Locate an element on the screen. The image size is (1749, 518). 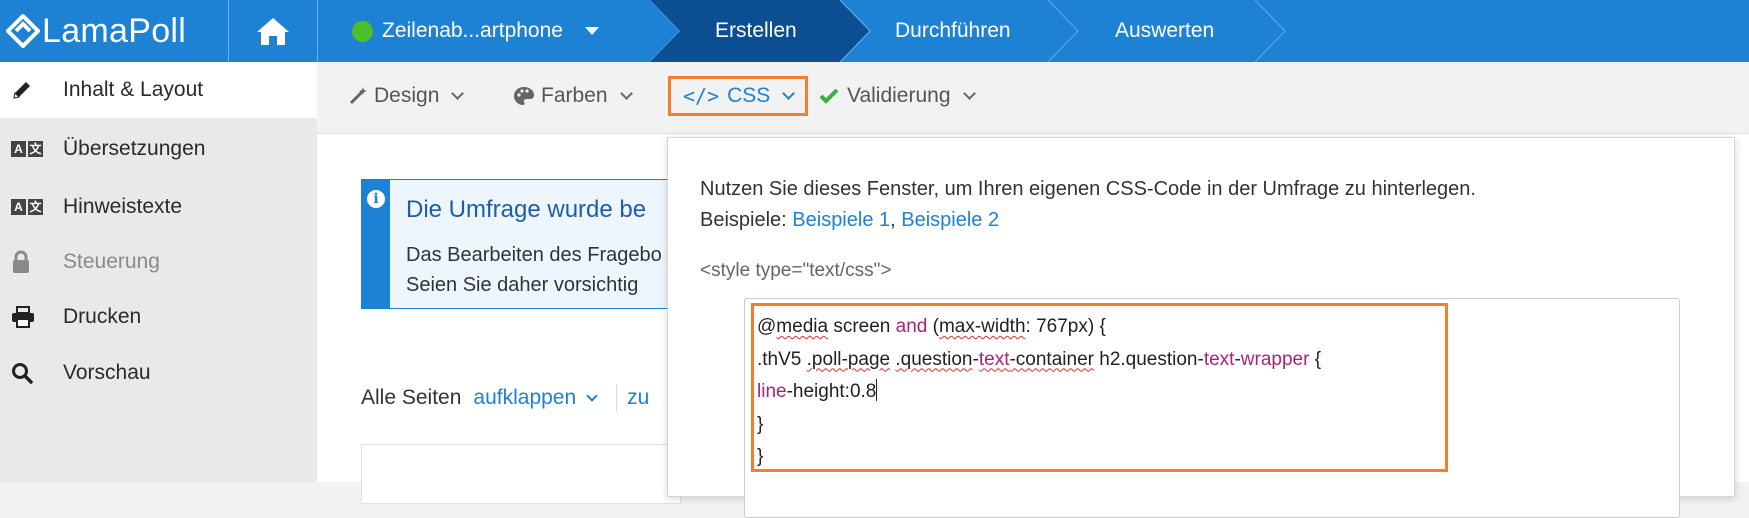
text-cursor is located at coordinates (877, 390).